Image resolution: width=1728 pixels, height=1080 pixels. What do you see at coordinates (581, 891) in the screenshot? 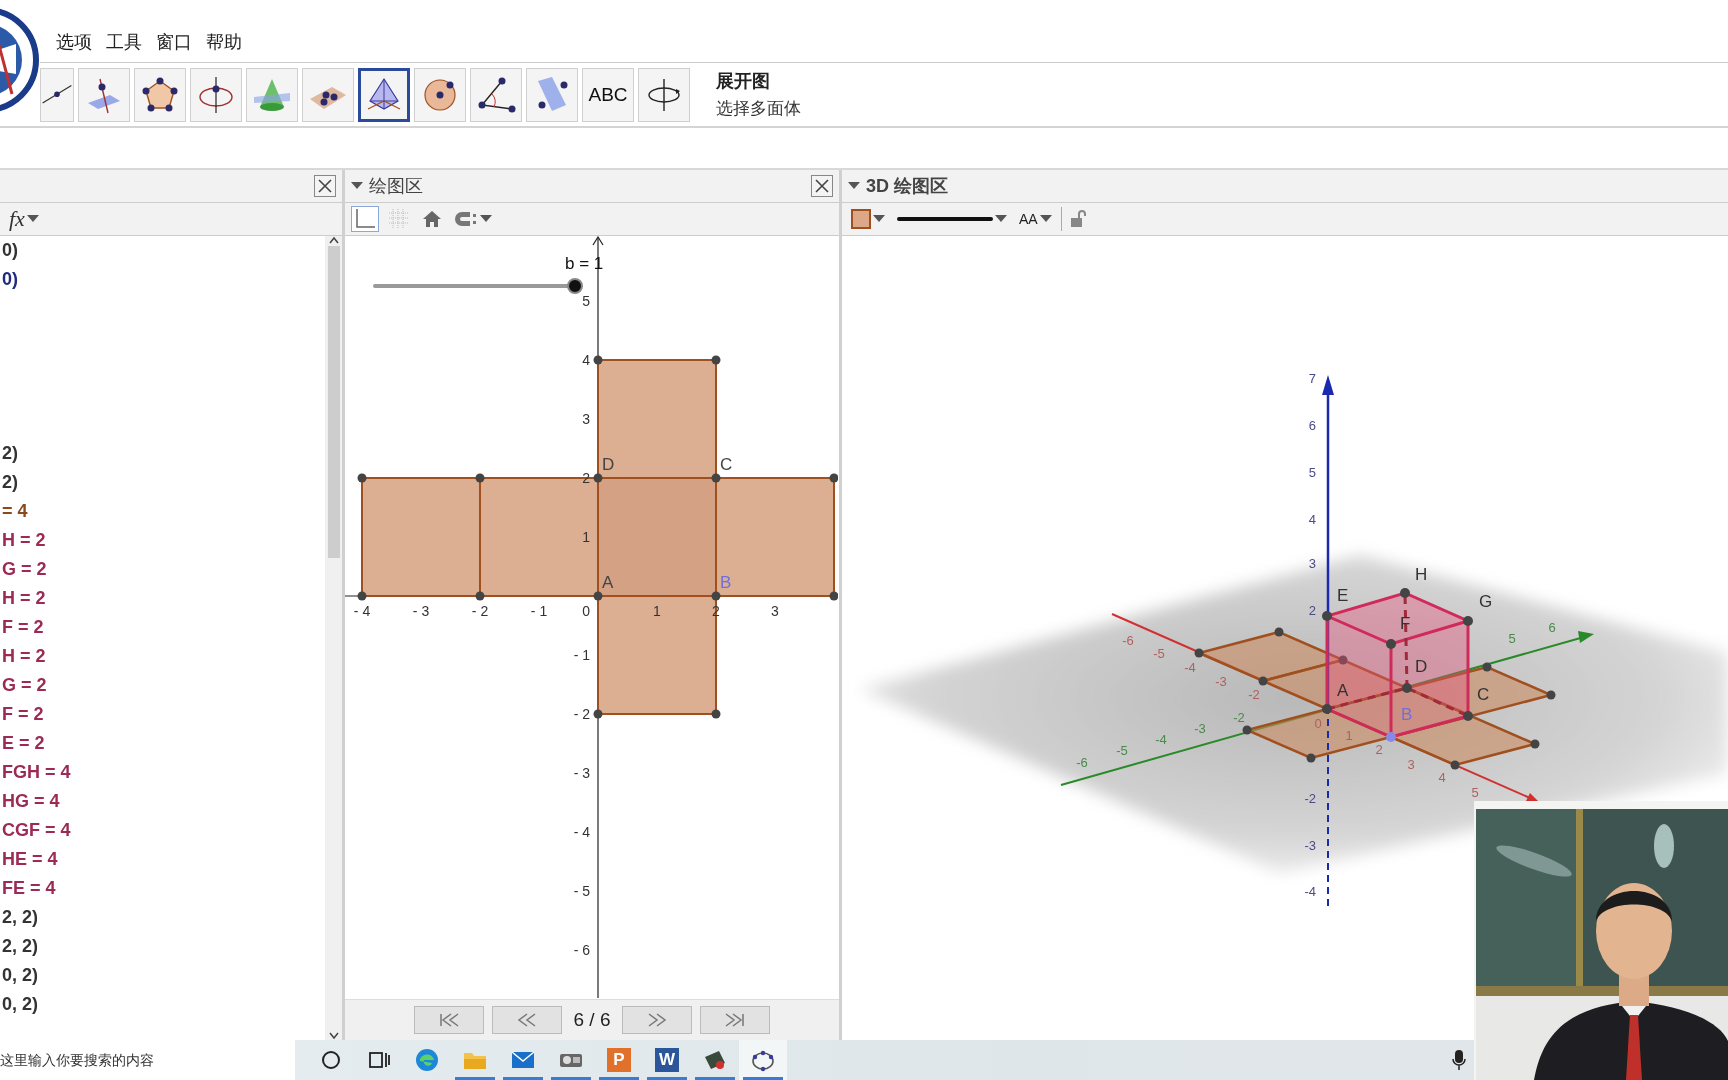
I see `tick-label: - 5` at bounding box center [581, 891].